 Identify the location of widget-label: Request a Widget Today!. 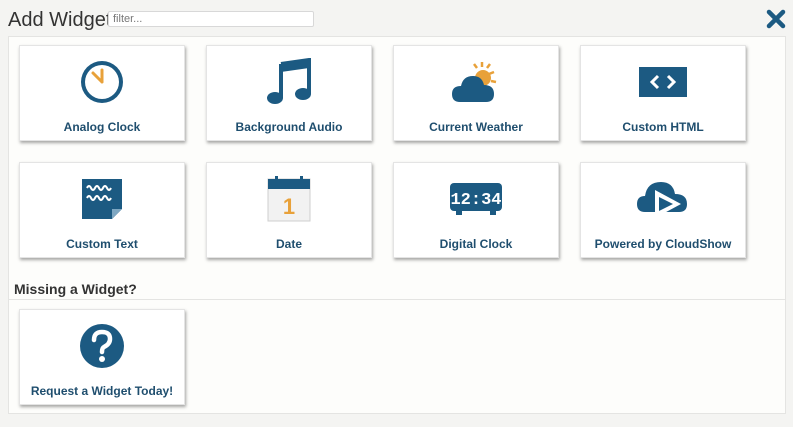
(102, 391).